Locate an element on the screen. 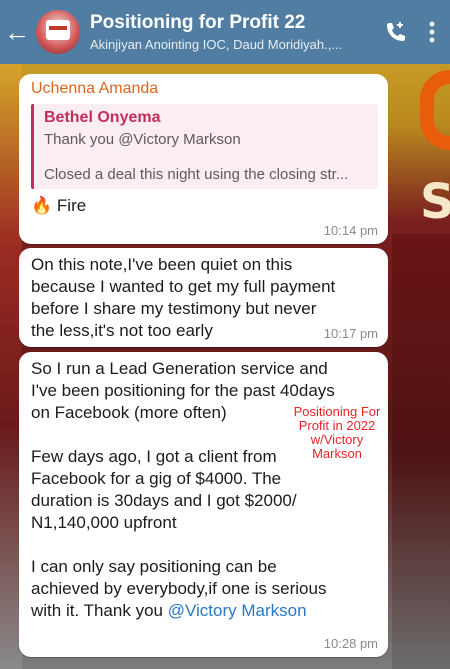  message-line: achieved by everybody,if one is serious is located at coordinates (179, 588).